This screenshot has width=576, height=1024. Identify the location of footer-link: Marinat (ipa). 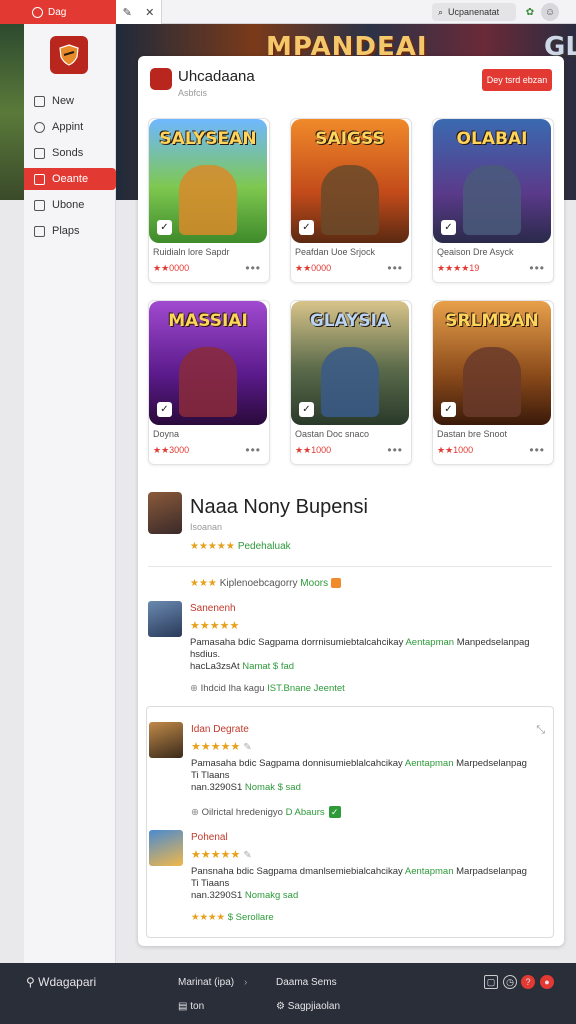
(206, 982).